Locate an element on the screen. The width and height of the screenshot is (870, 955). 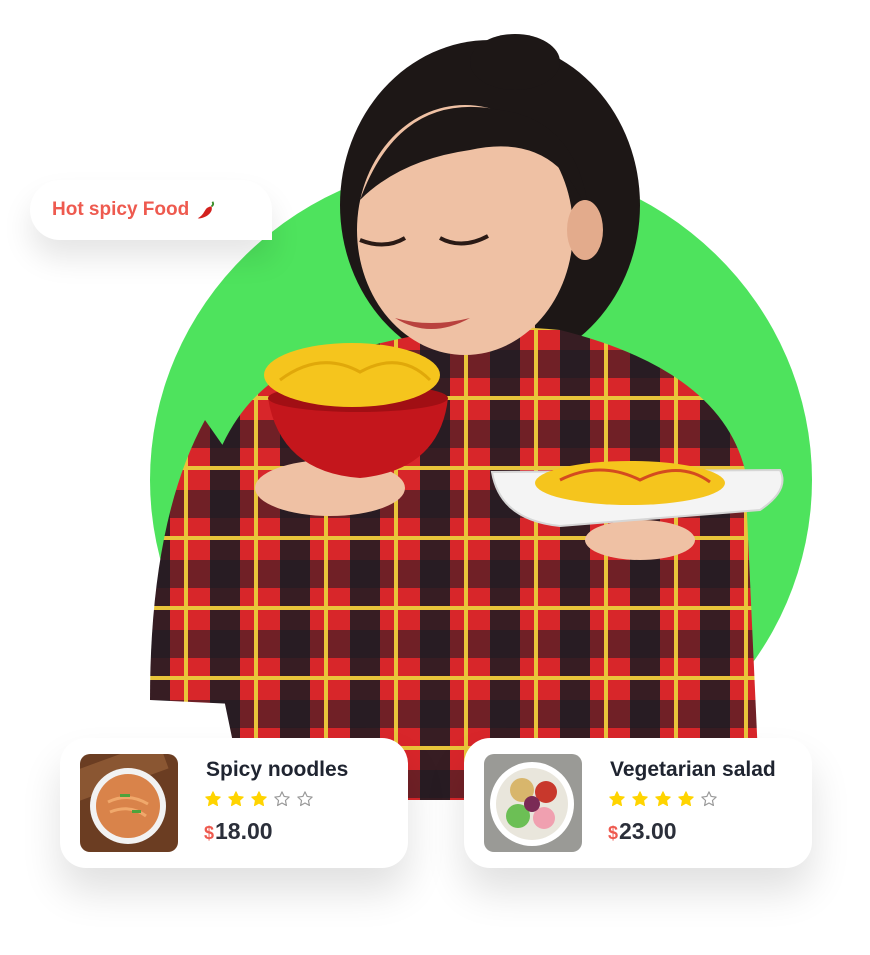
product-card-spicy-noodles: Spicy noodles $18.00 is located at coordinates (234, 803).